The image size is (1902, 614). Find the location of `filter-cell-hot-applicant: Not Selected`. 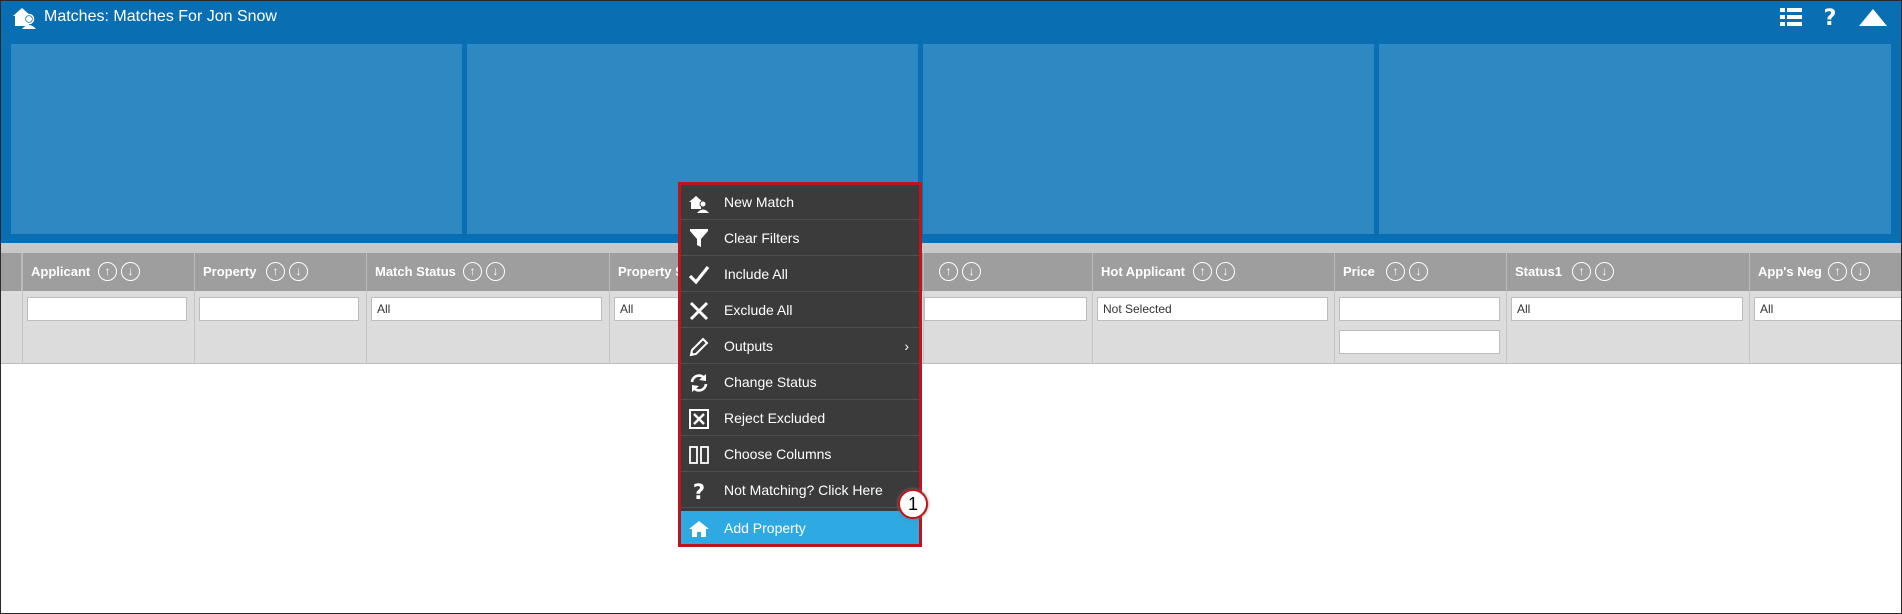

filter-cell-hot-applicant: Not Selected is located at coordinates (1213, 327).